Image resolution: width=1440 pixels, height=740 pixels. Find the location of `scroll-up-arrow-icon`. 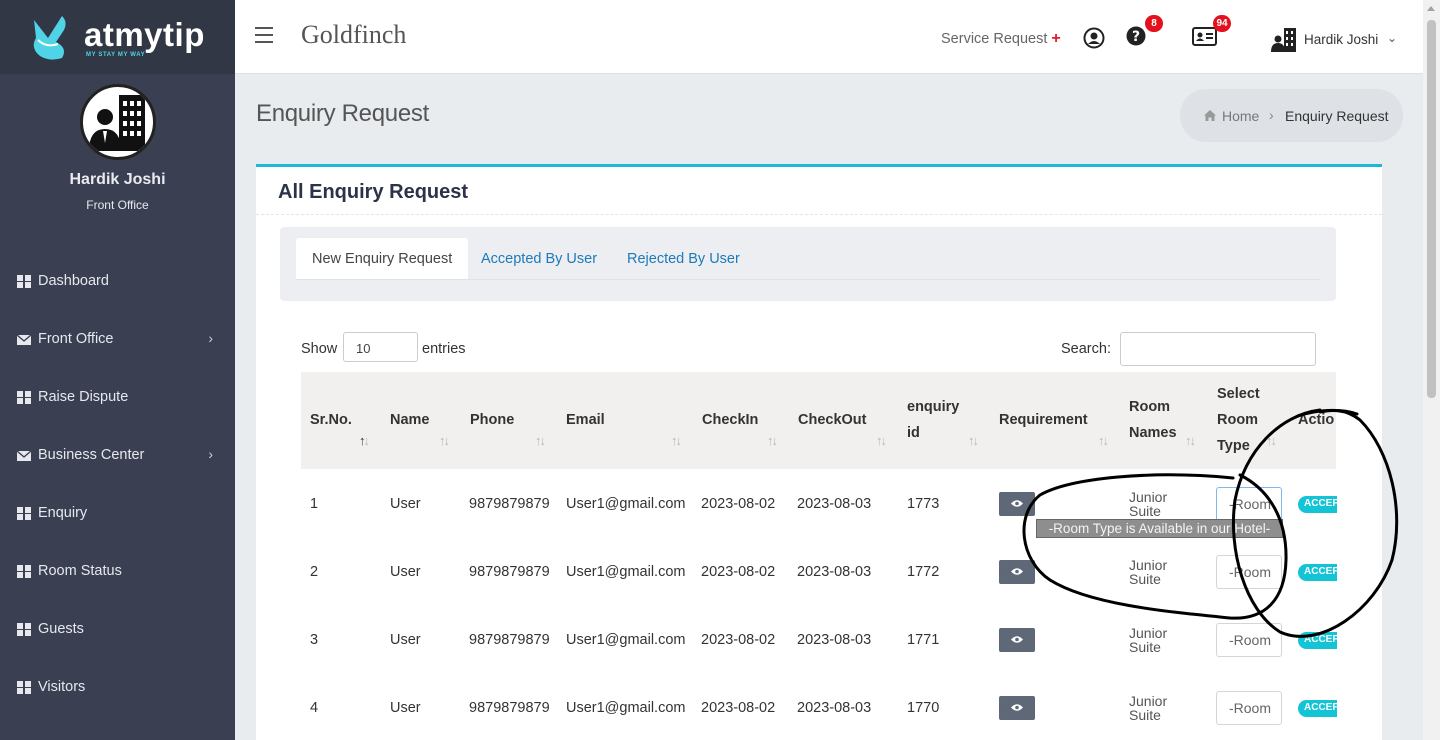

scroll-up-arrow-icon is located at coordinates (1431, 8).